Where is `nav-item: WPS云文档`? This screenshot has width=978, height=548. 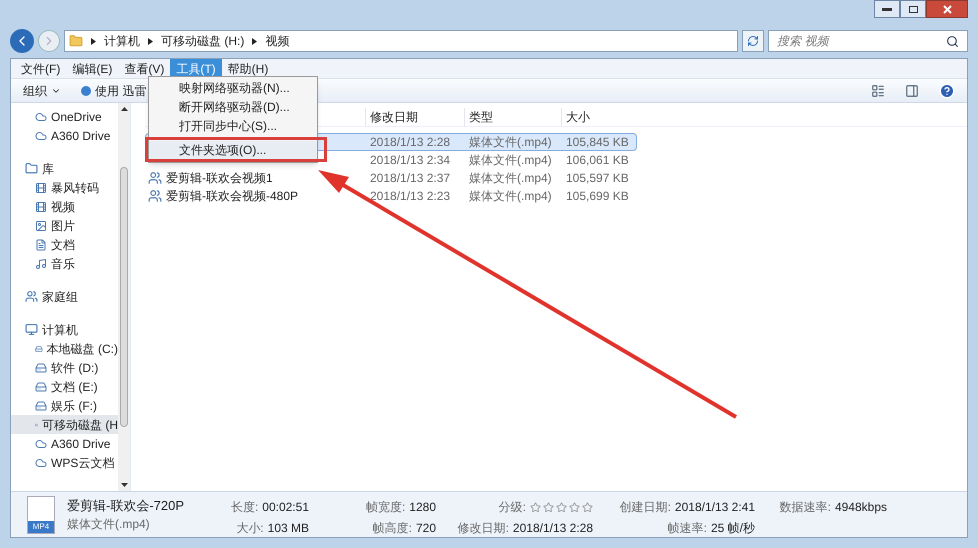 nav-item: WPS云文档 is located at coordinates (64, 462).